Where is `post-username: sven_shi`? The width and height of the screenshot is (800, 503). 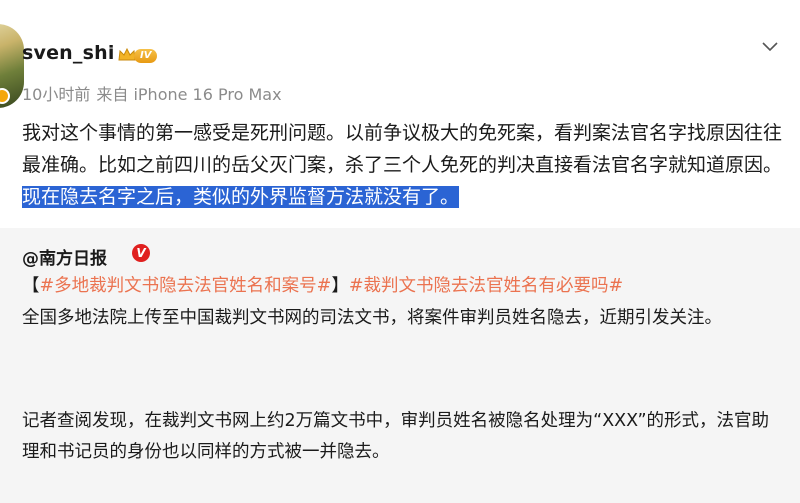 post-username: sven_shi is located at coordinates (68, 53).